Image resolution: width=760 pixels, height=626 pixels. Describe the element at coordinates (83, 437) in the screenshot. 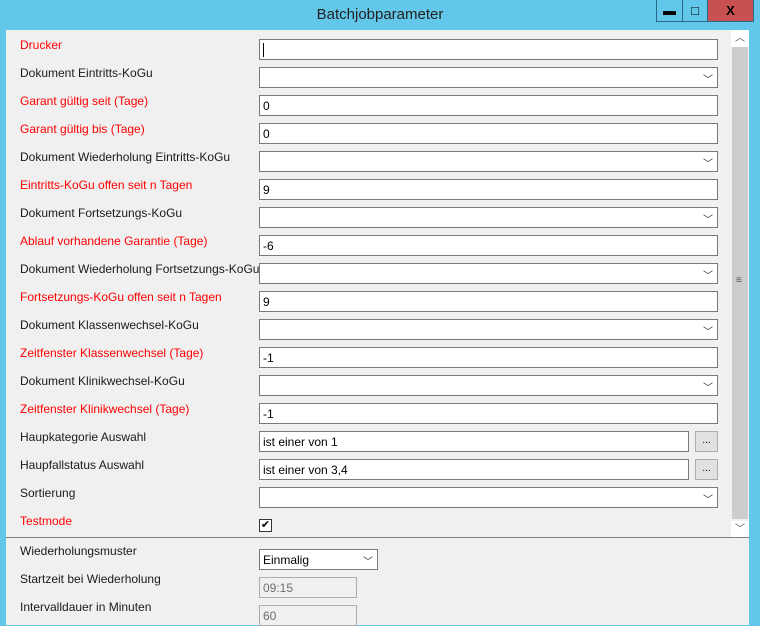

I see `param-label: Haupkategorie Auswahl` at that location.